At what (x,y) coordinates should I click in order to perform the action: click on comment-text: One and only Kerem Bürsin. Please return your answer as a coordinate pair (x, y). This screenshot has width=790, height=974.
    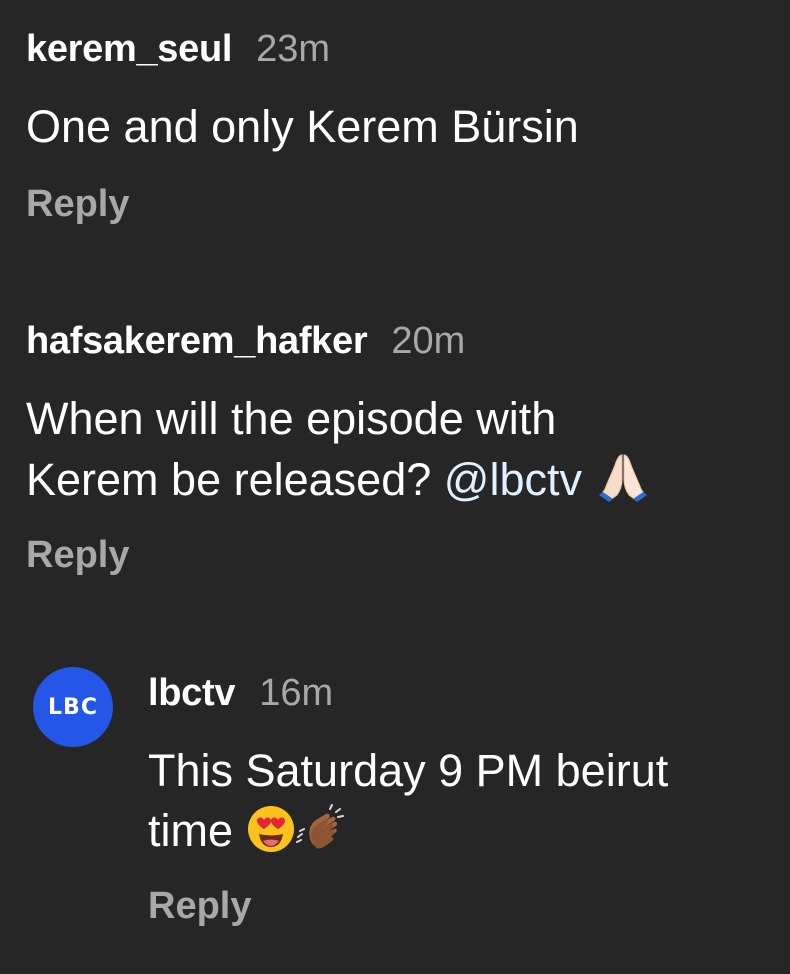
    Looking at the image, I should click on (302, 127).